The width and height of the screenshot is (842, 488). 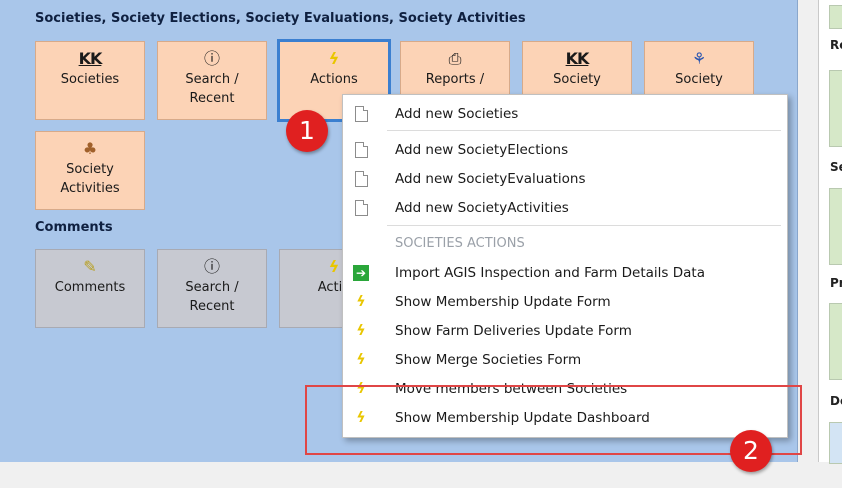 What do you see at coordinates (836, 167) in the screenshot?
I see `right-panel-label: Se` at bounding box center [836, 167].